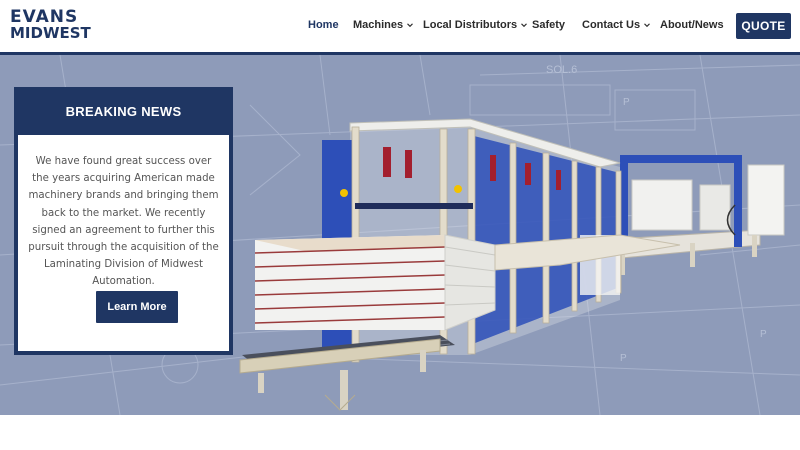 This screenshot has height=450, width=800. I want to click on roller-conveyor, so click(347, 373).